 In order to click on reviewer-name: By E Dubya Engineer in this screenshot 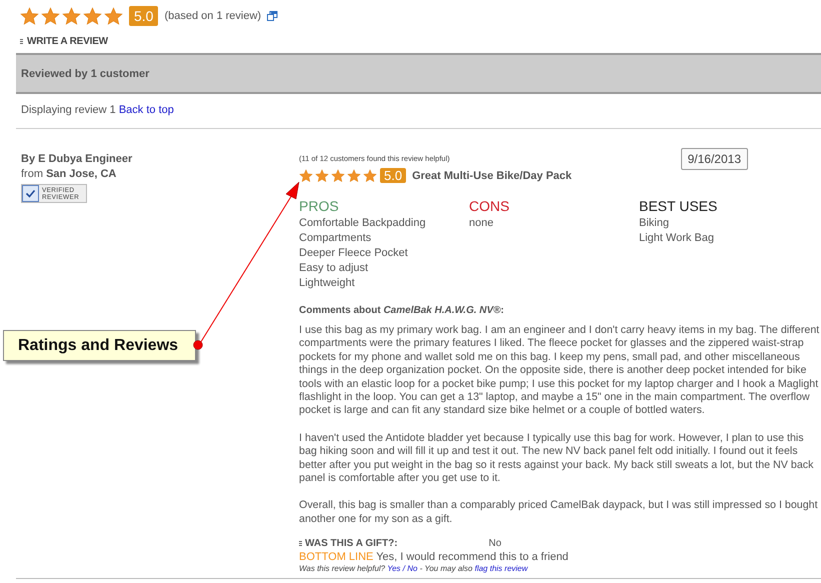, I will do `click(77, 159)`.